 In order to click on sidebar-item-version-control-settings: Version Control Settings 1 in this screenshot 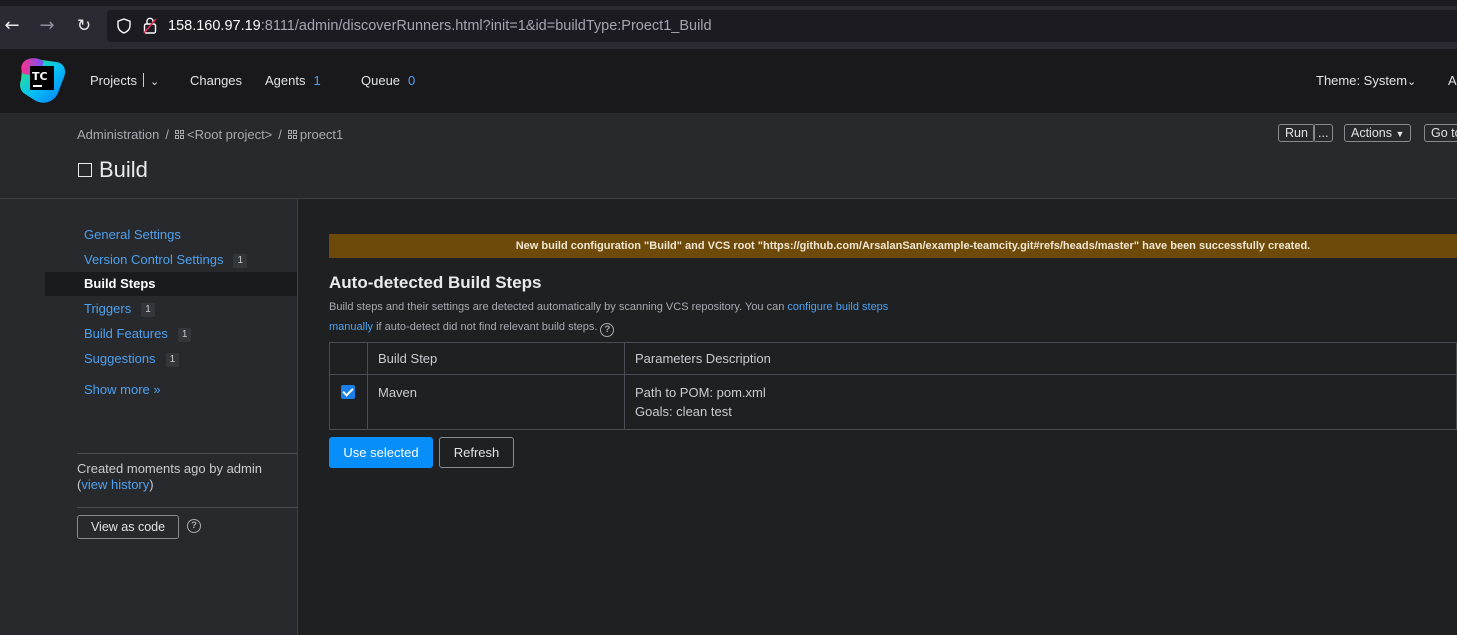, I will do `click(171, 260)`.